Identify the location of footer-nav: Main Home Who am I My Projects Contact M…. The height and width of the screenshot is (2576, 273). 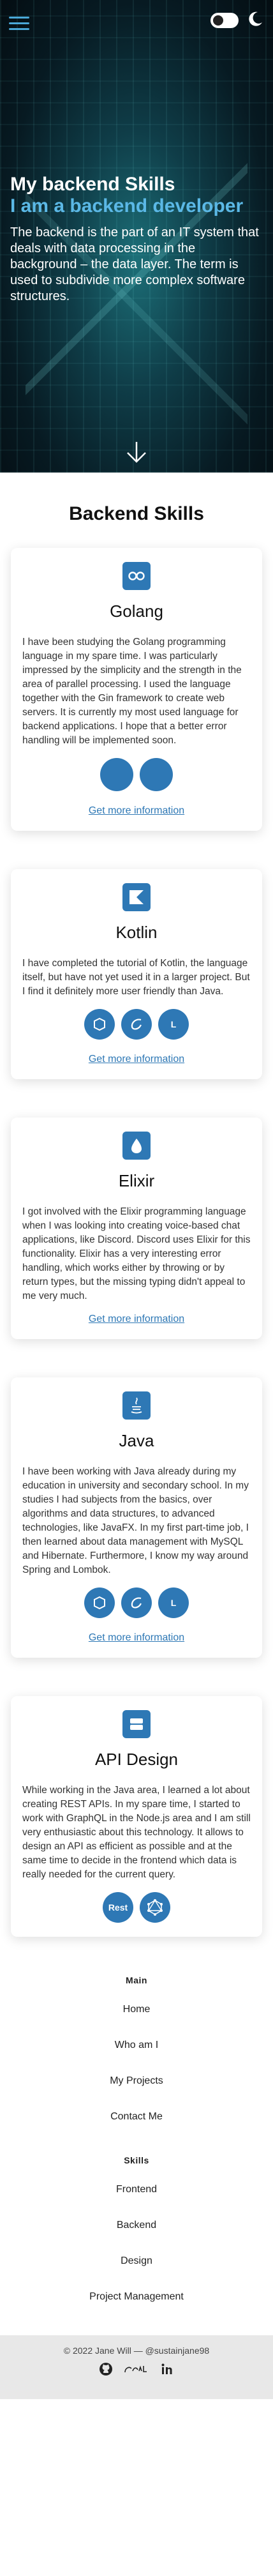
(136, 2155).